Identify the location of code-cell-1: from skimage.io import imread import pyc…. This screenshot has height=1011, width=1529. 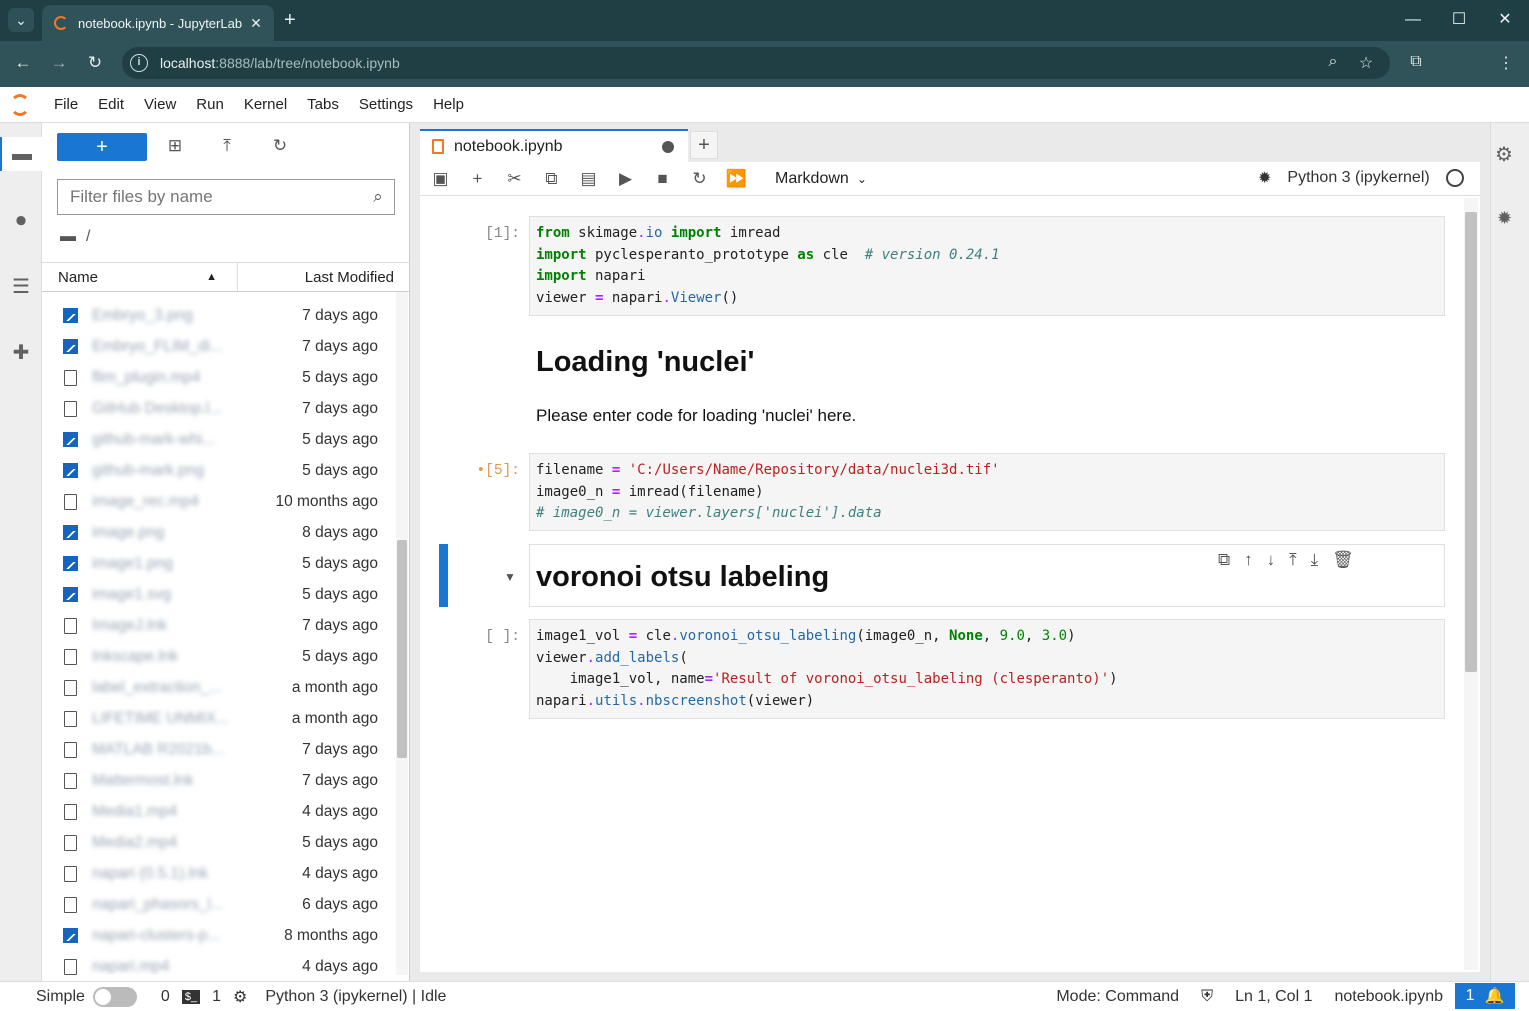
(987, 266).